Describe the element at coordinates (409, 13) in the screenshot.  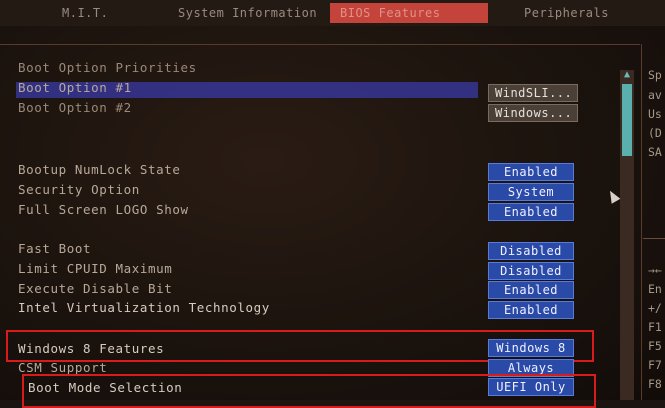
I see `tab-bios-features: BIOS Features` at that location.